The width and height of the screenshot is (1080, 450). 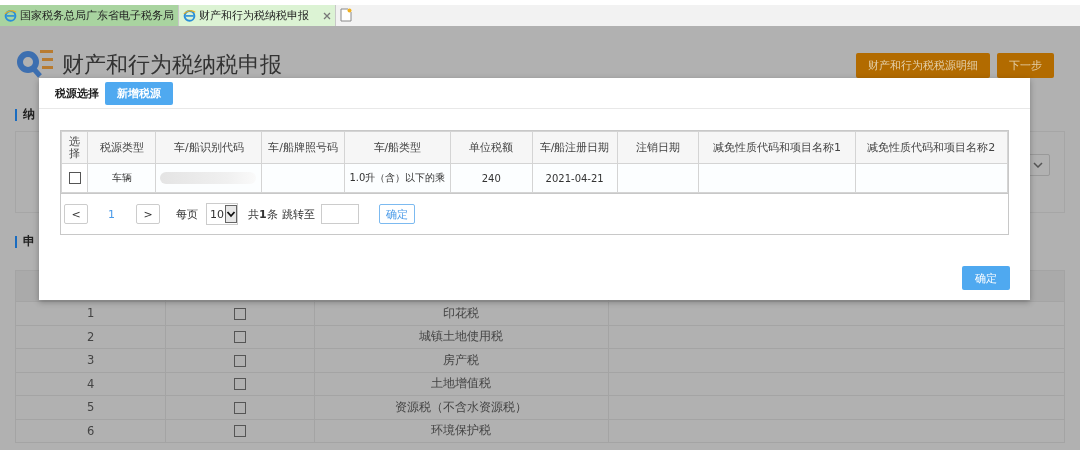 I want to click on tax-name-cell: 城镇土地使用税, so click(x=461, y=337).